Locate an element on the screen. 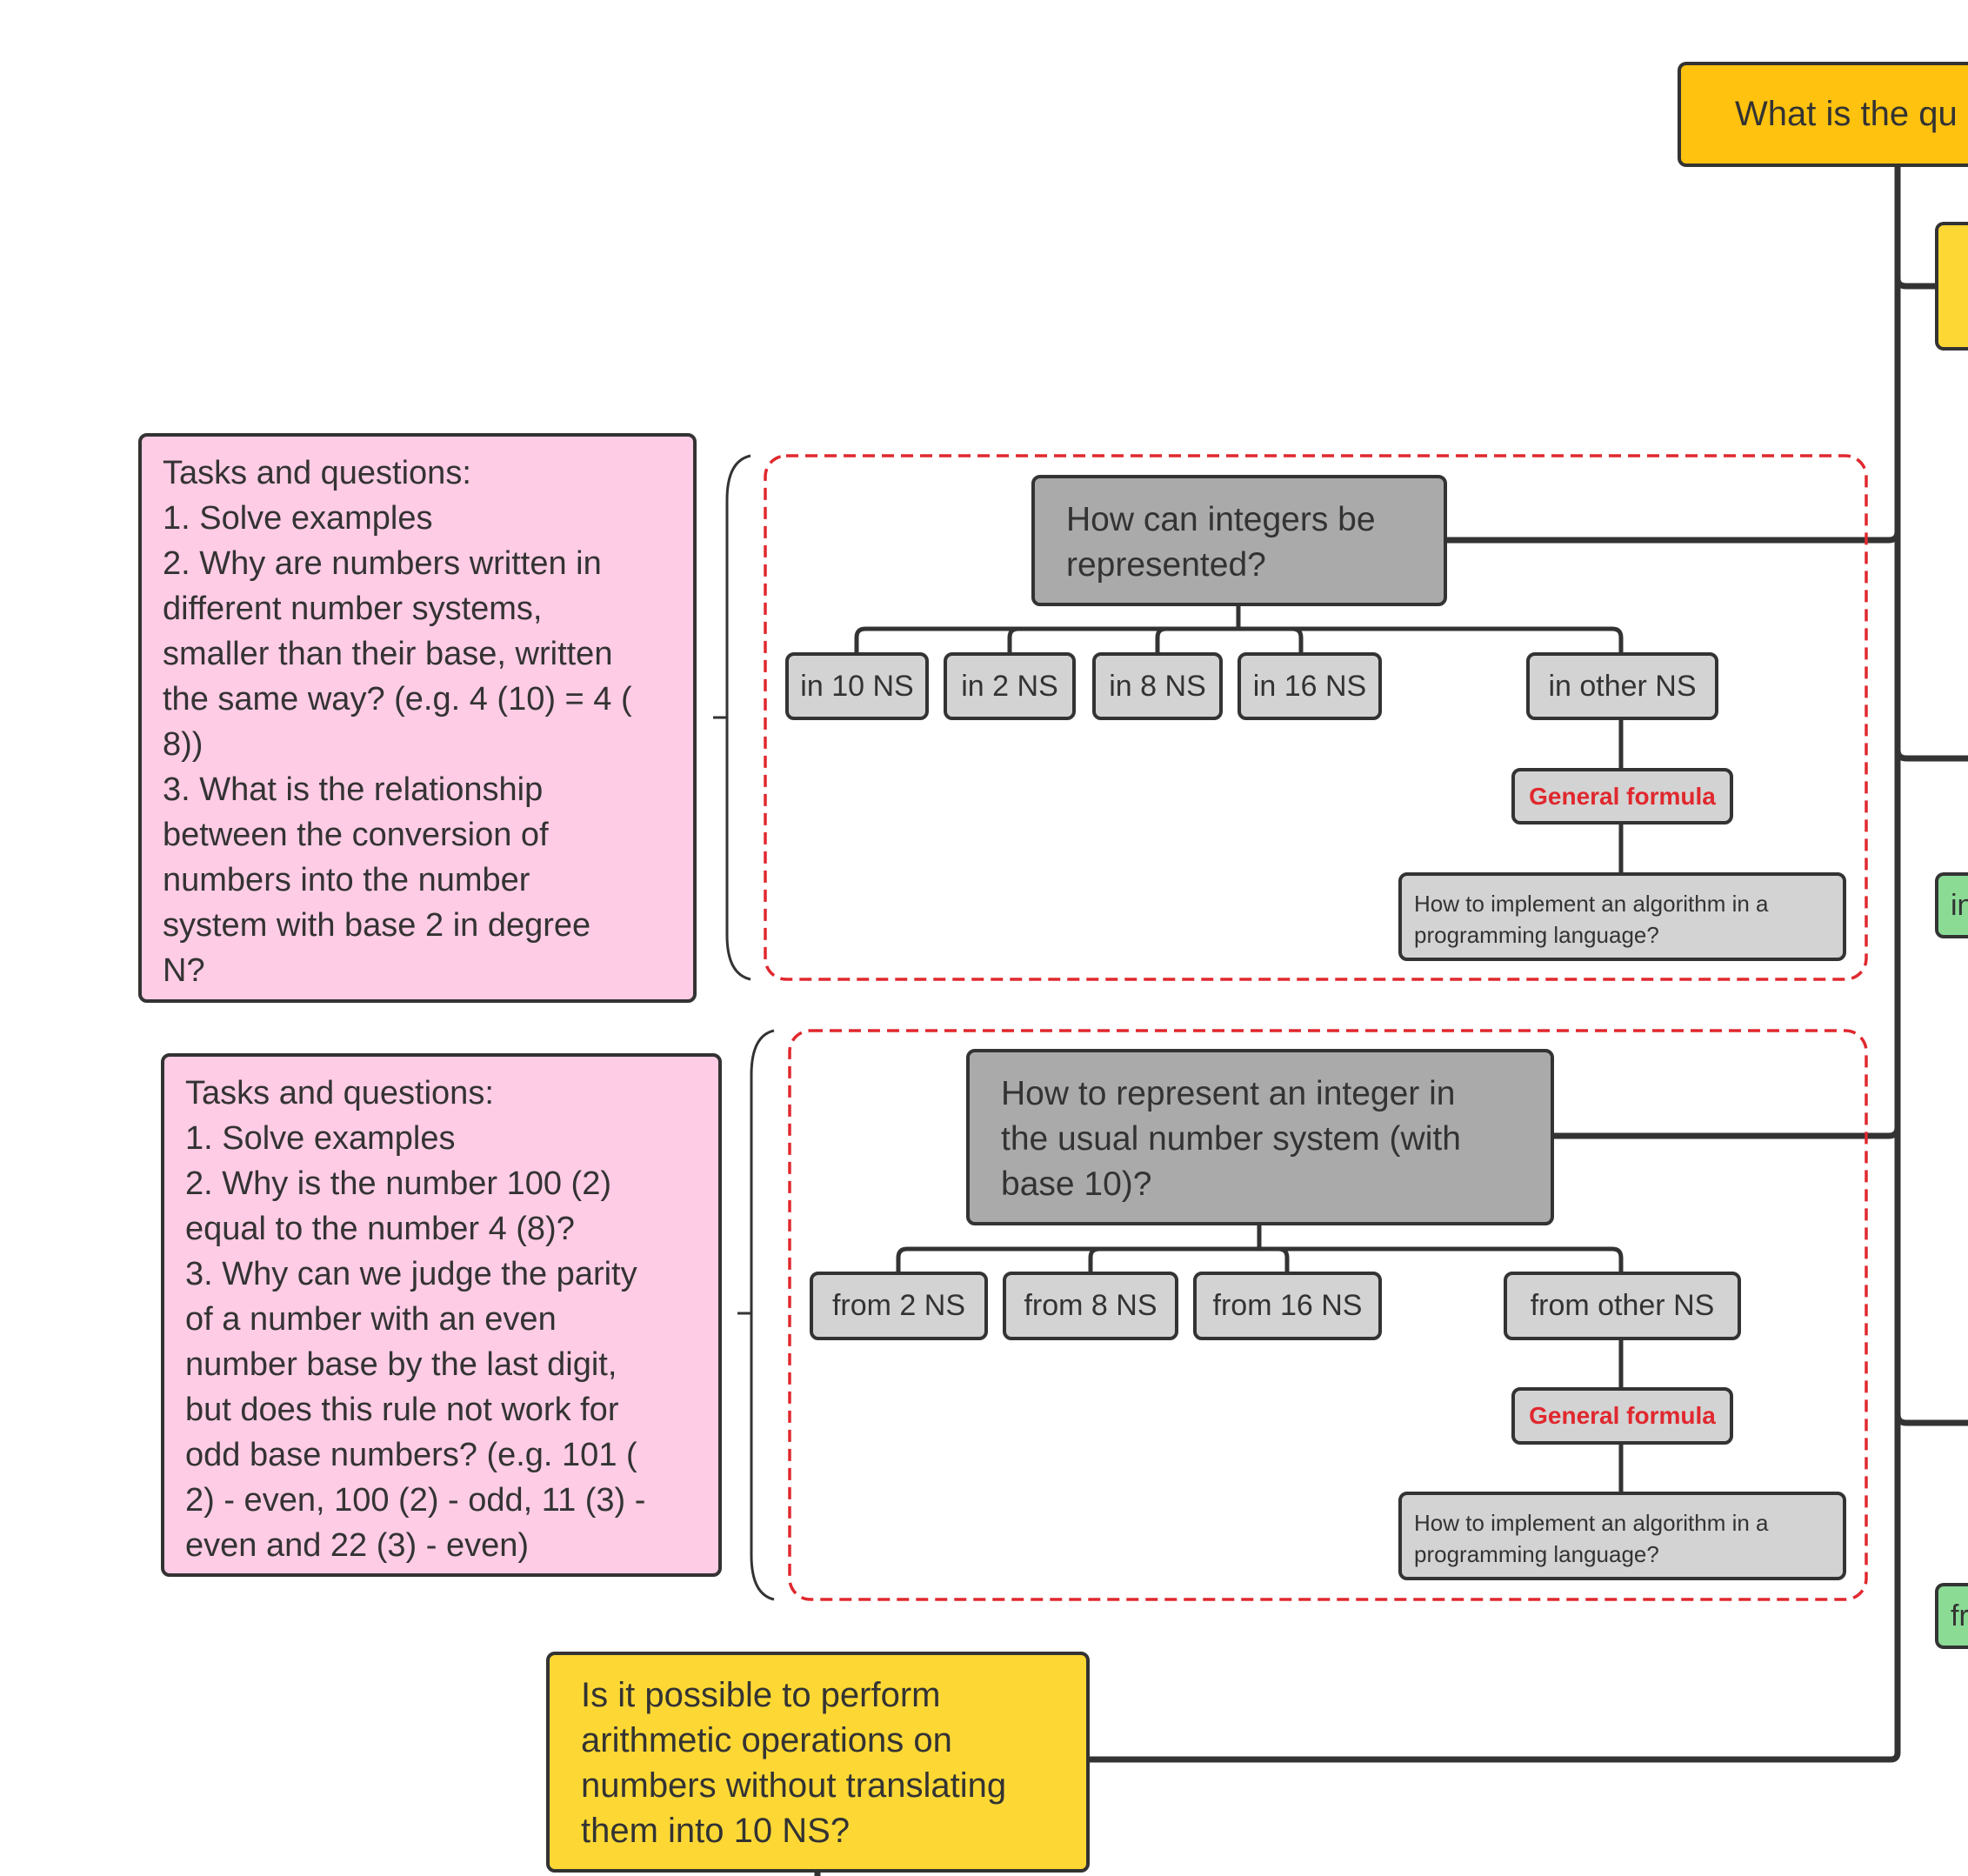 Image resolution: width=1968 pixels, height=1876 pixels. leaf-label: from 16 NS is located at coordinates (1288, 1305).